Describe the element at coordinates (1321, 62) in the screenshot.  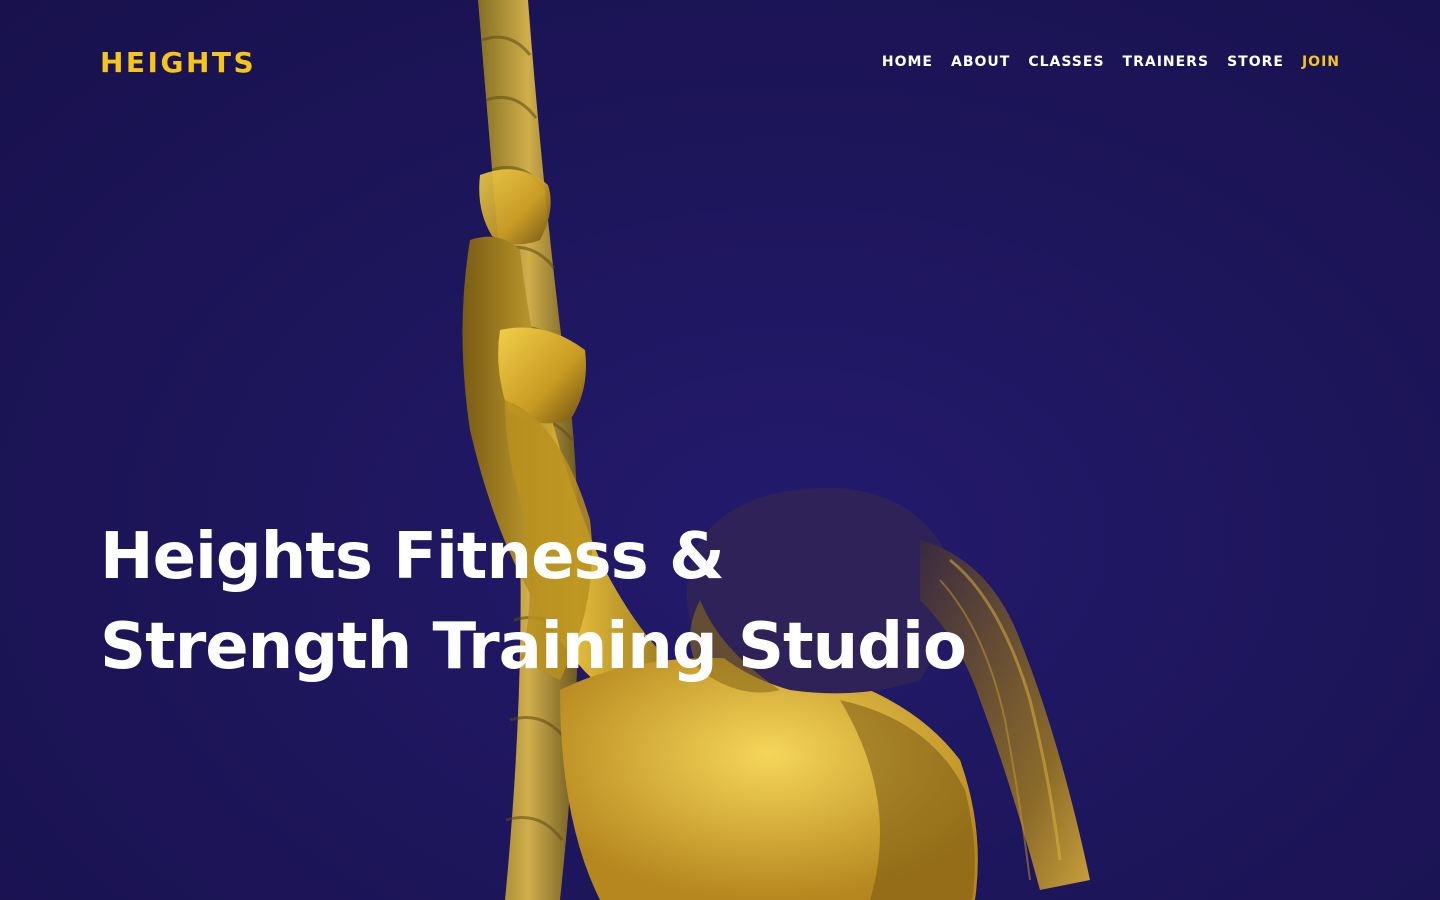
I see `nav-item-join: JOIN` at that location.